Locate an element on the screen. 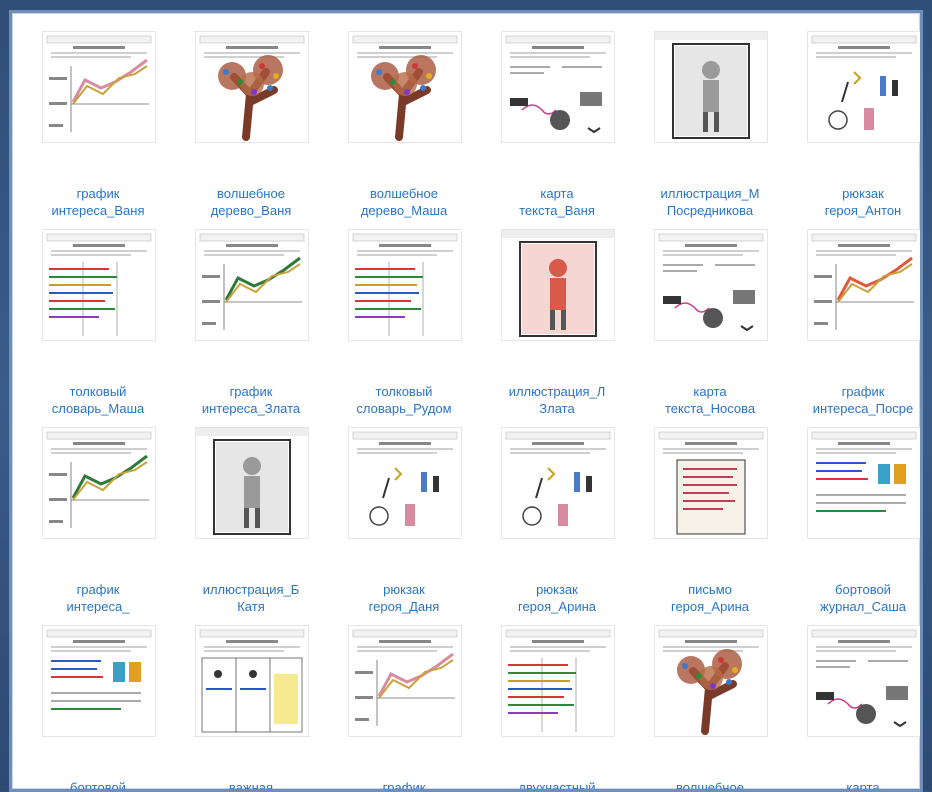 The height and width of the screenshot is (792, 932). gallery-item: волшебное is located at coordinates (710, 704).